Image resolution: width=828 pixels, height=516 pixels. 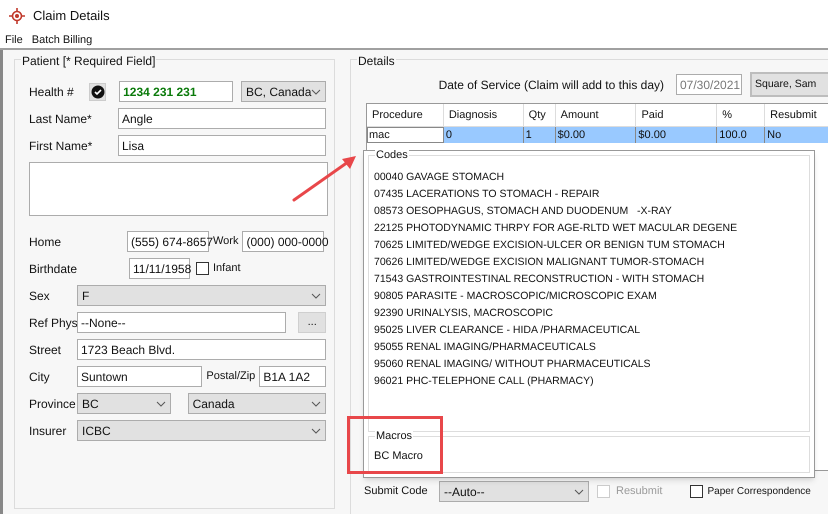 What do you see at coordinates (227, 268) in the screenshot?
I see `checkbox-label: Infant` at bounding box center [227, 268].